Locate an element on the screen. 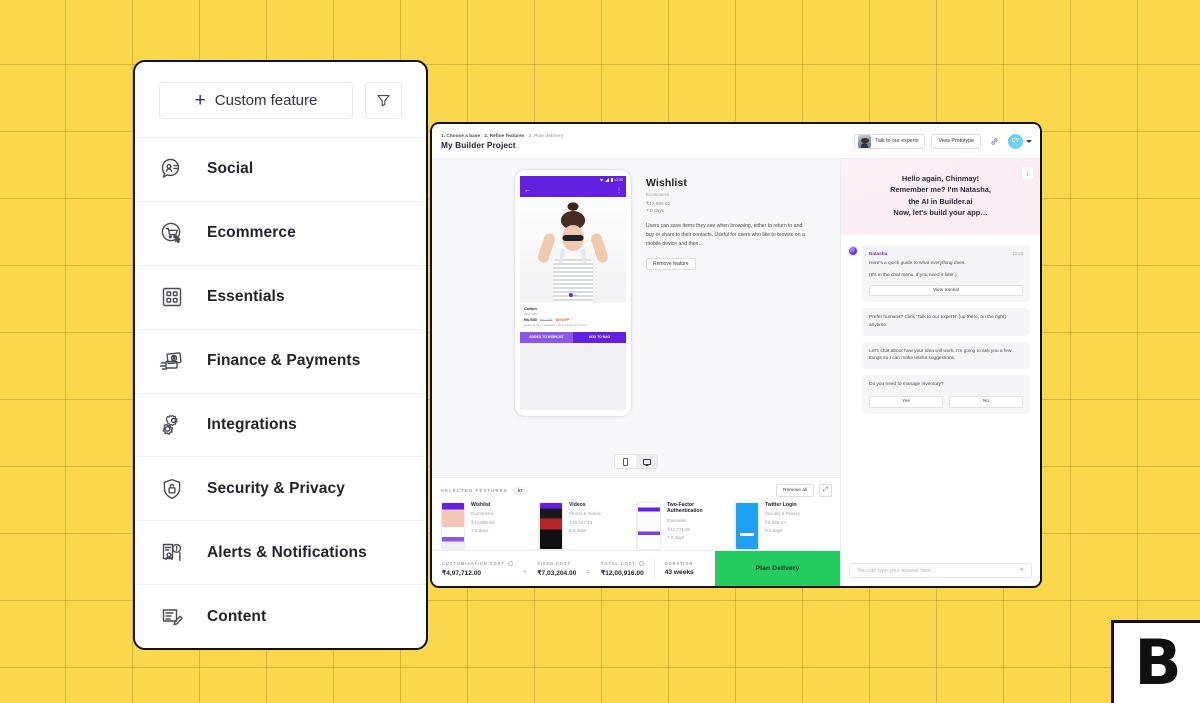  phone-footer-space is located at coordinates (573, 376).